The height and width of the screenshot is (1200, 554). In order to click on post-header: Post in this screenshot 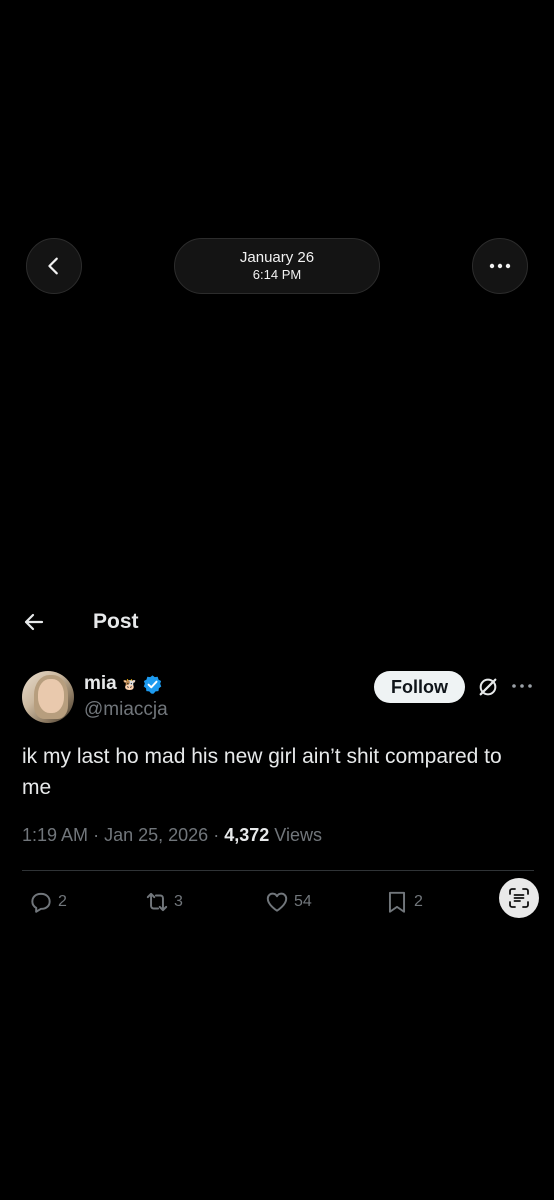, I will do `click(277, 622)`.